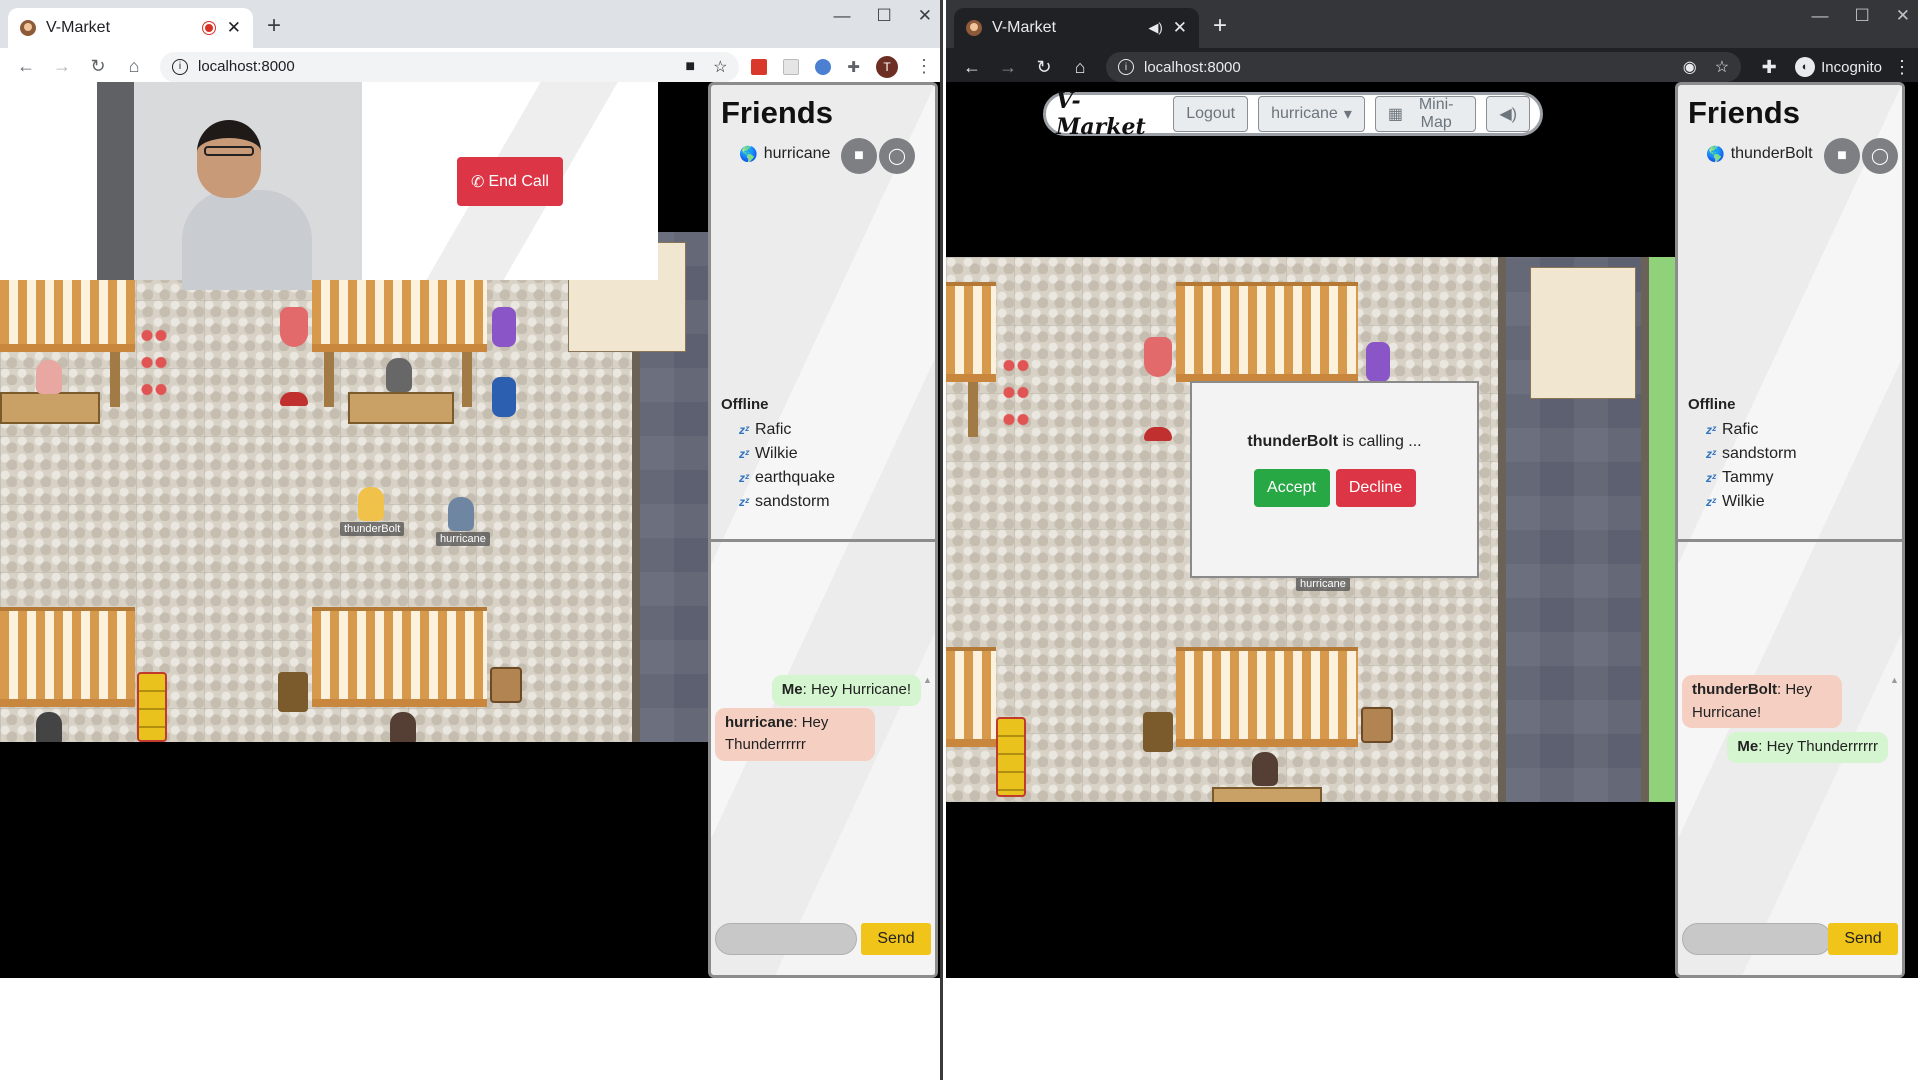 The image size is (1918, 1080). Describe the element at coordinates (1583, 333) in the screenshot. I see `shop-shelf` at that location.